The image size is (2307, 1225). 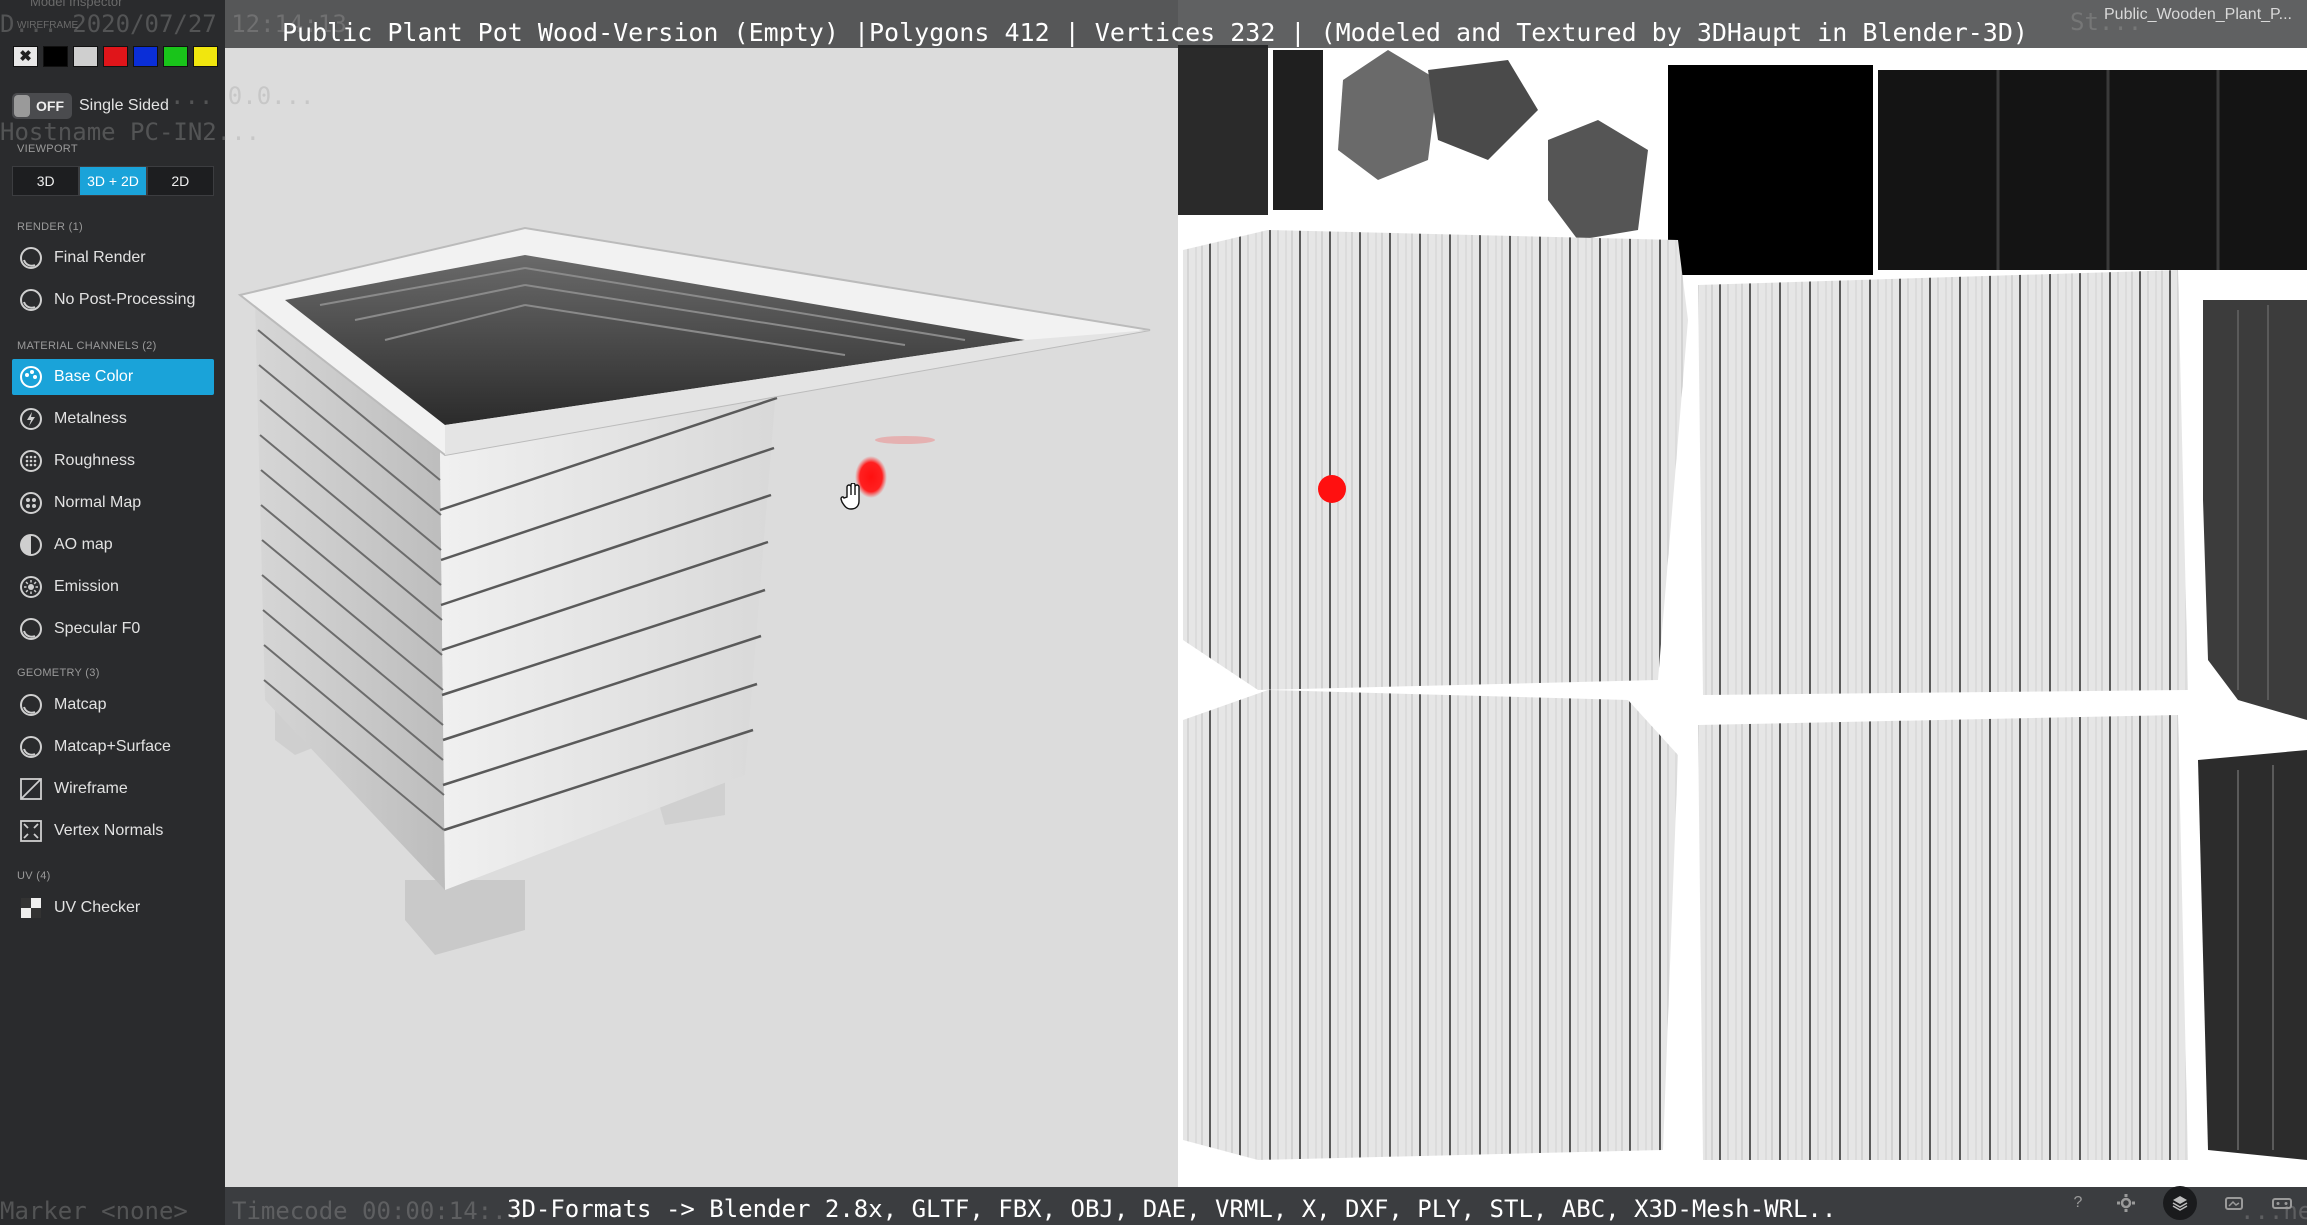 What do you see at coordinates (97, 628) in the screenshot?
I see `specular-f0-label: Specular F0` at bounding box center [97, 628].